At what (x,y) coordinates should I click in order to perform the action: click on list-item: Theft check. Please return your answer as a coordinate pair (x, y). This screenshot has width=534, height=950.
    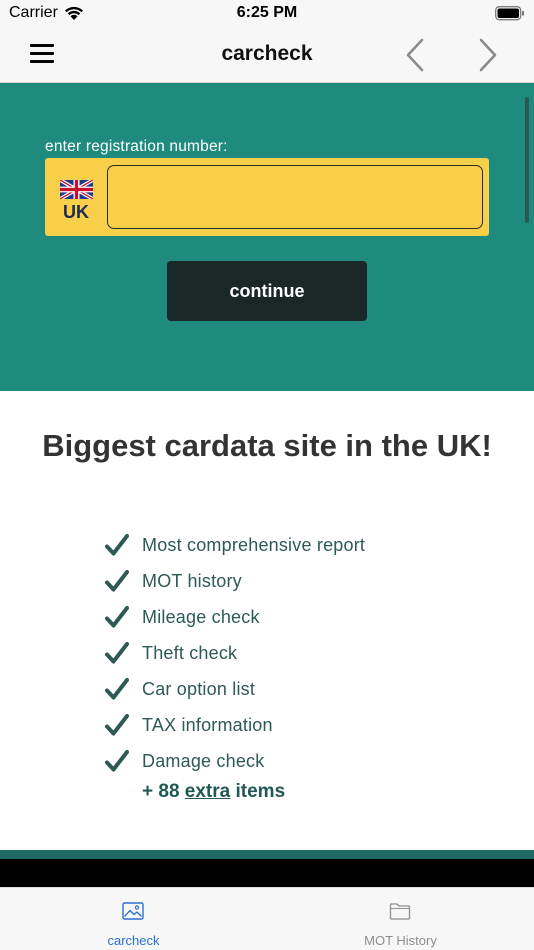
    Looking at the image, I should click on (304, 653).